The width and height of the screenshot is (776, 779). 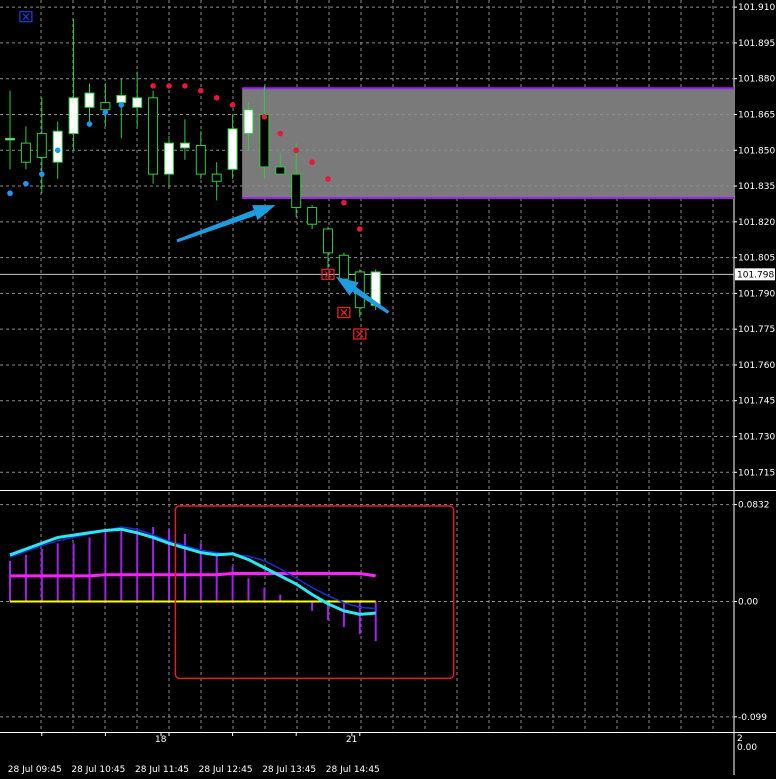 I want to click on price-tick-label: 101.910, so click(x=756, y=8).